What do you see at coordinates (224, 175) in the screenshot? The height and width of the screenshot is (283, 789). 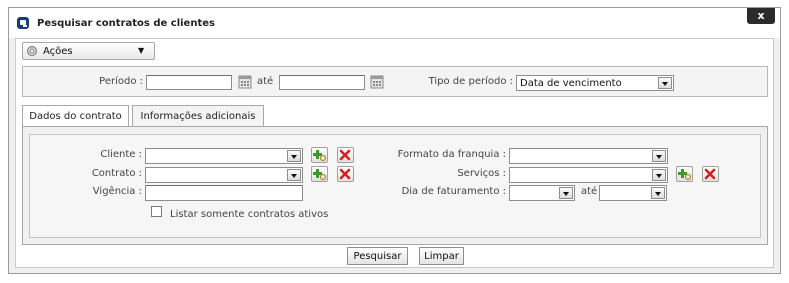 I see `contrato-select` at bounding box center [224, 175].